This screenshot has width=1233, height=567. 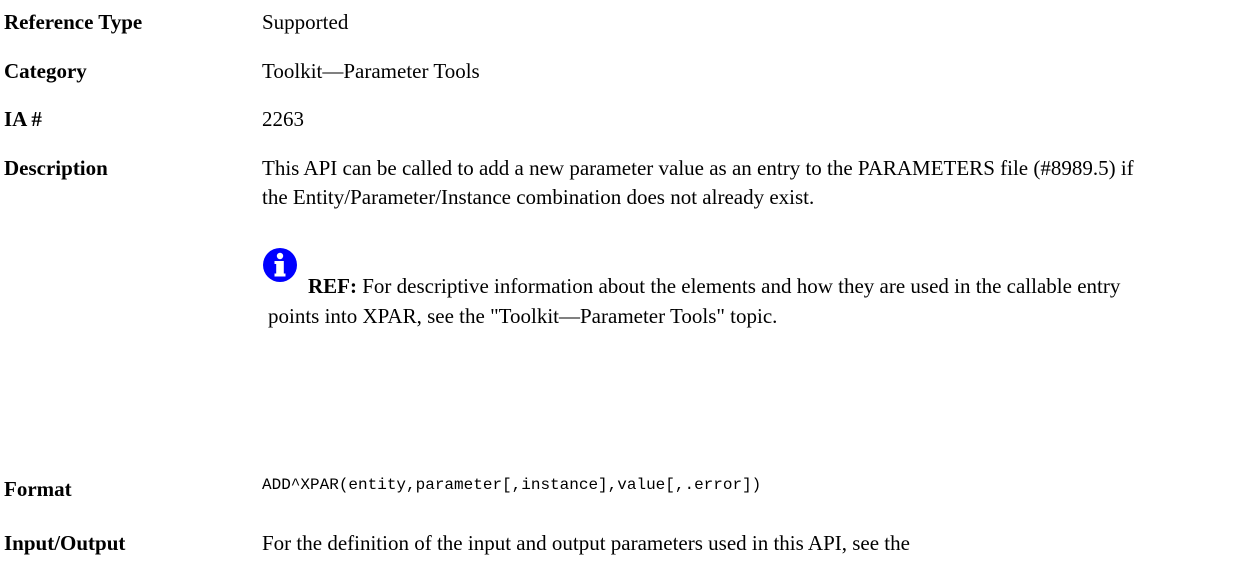 I want to click on ia-value: 2263, so click(x=283, y=119).